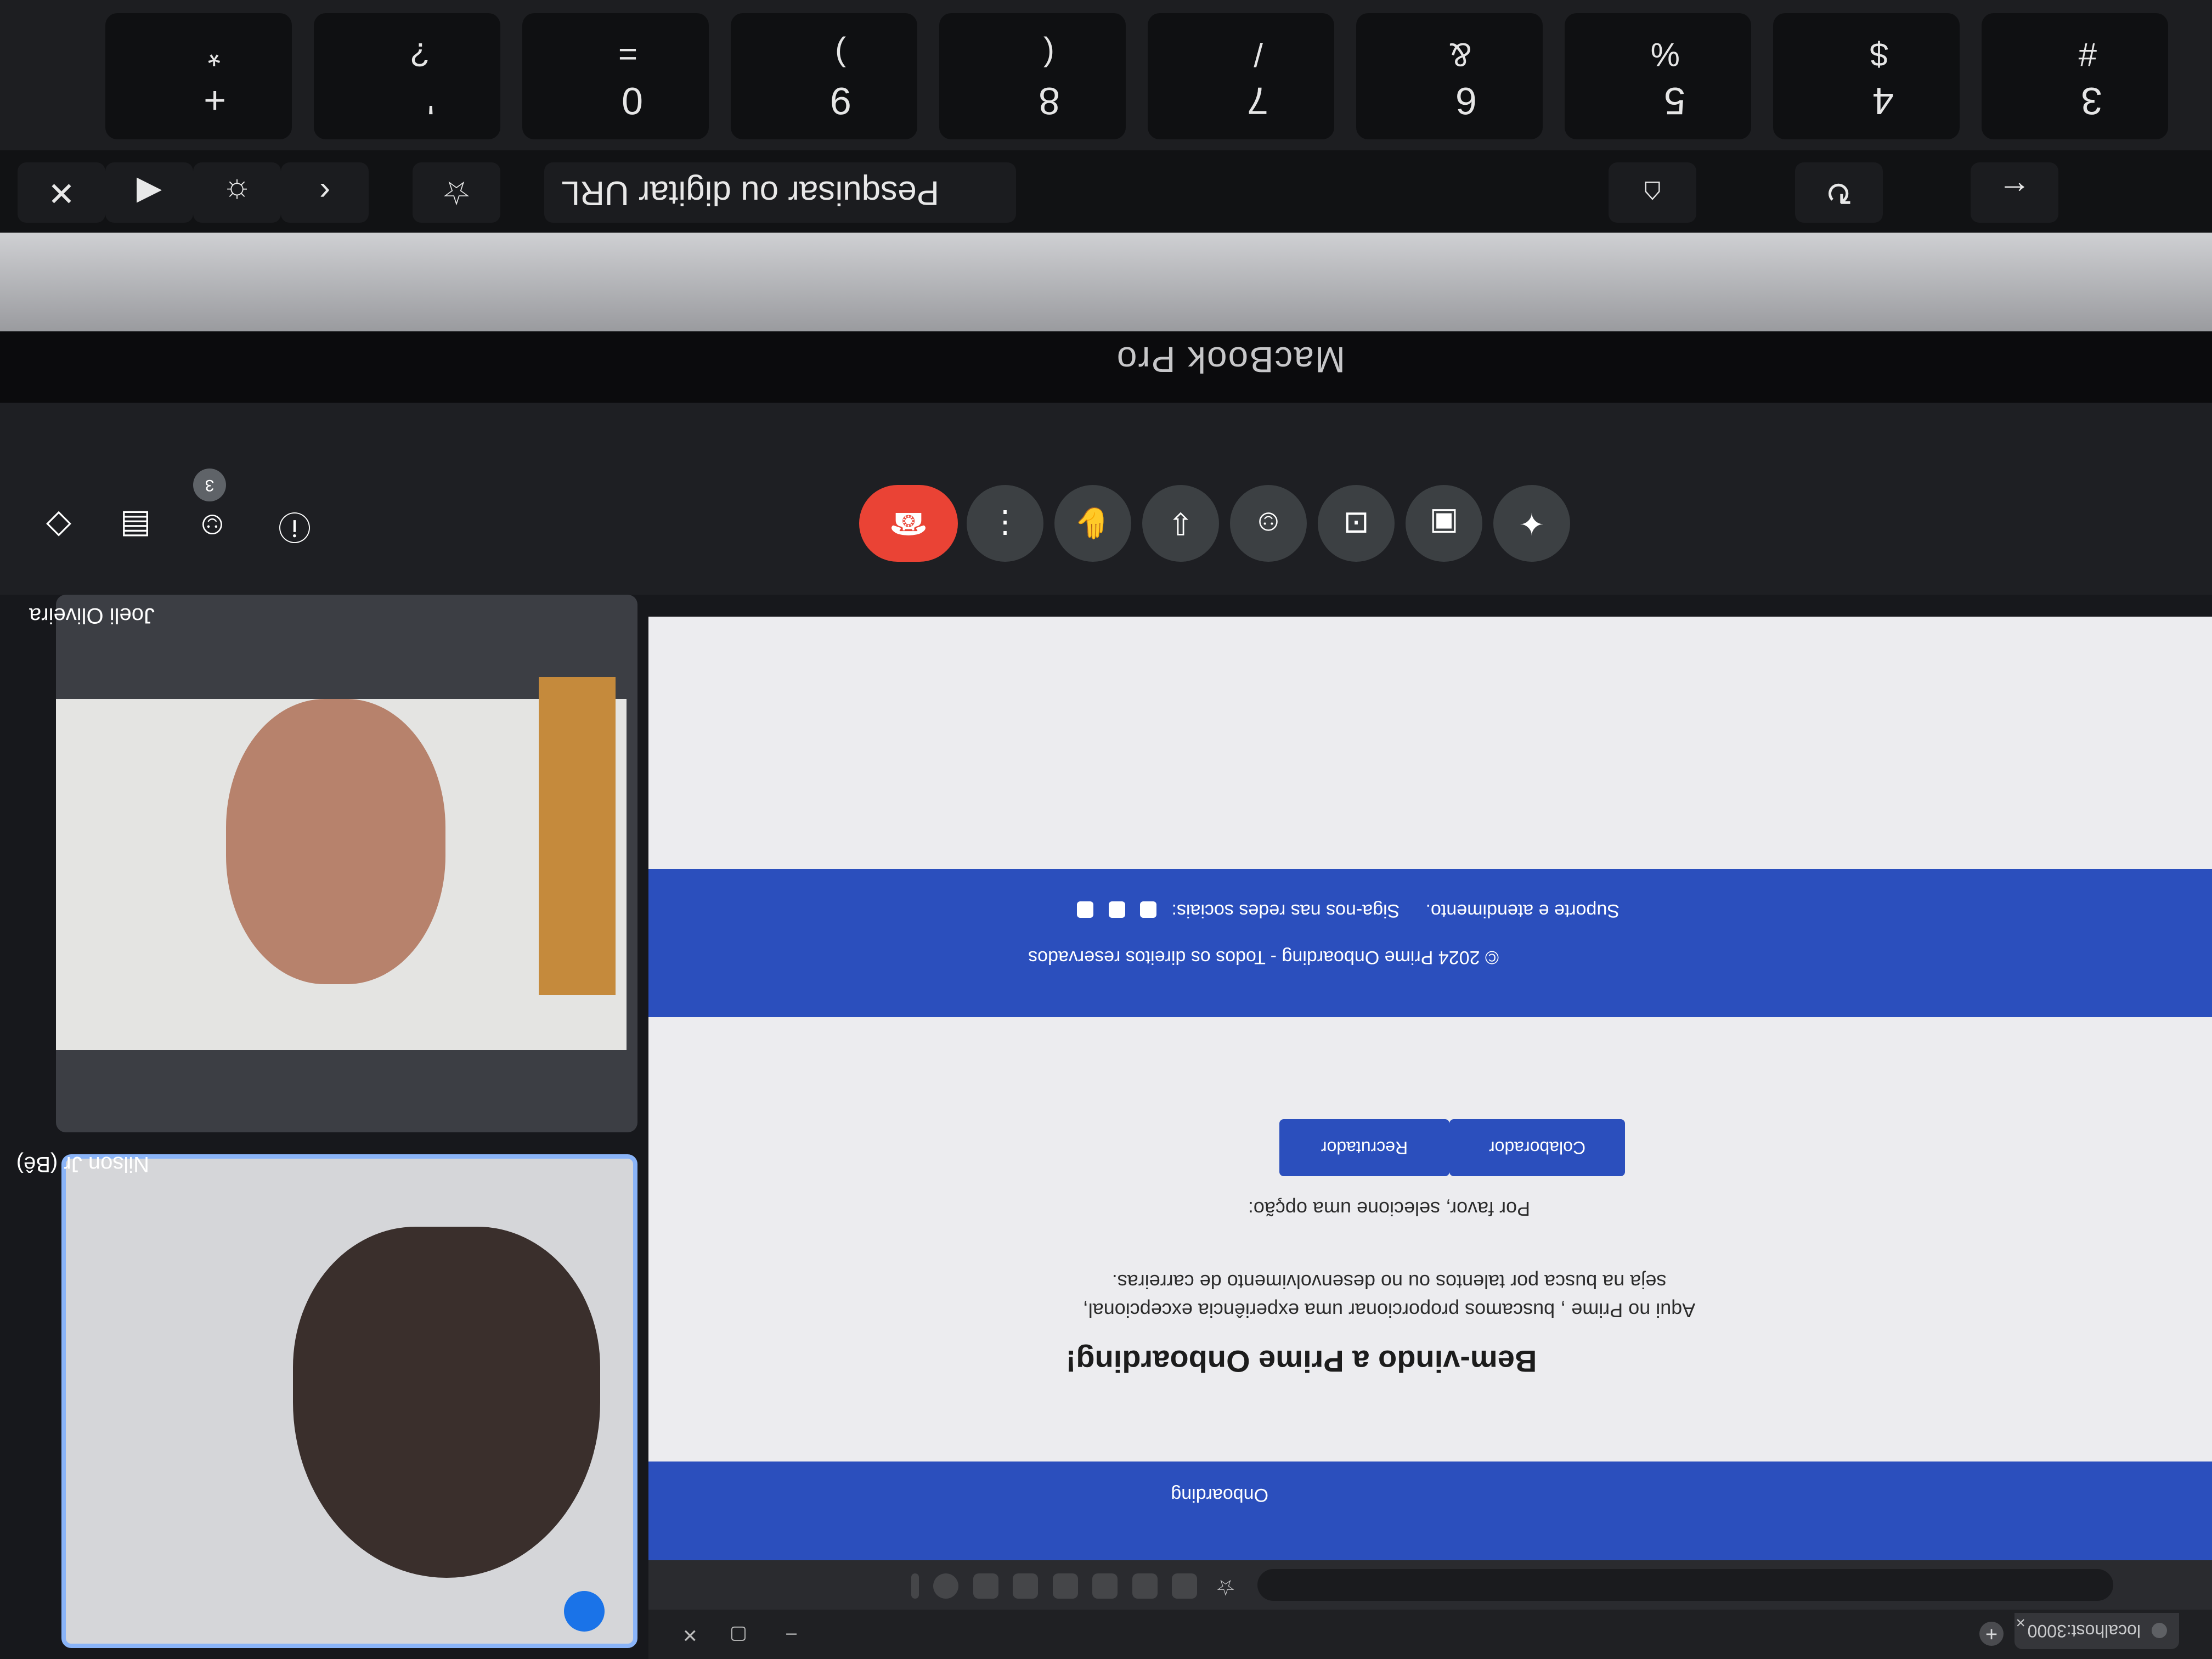  What do you see at coordinates (1032, 76) in the screenshot?
I see `key: 8(` at bounding box center [1032, 76].